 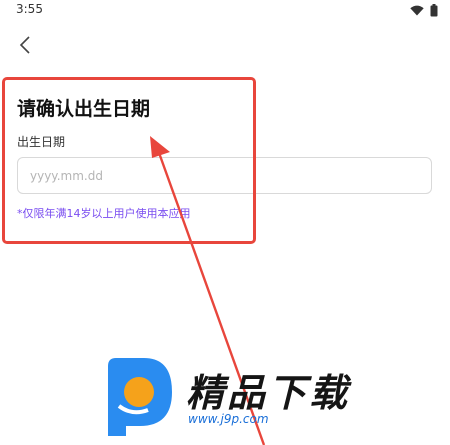 What do you see at coordinates (140, 397) in the screenshot?
I see `j9p-logo-icon` at bounding box center [140, 397].